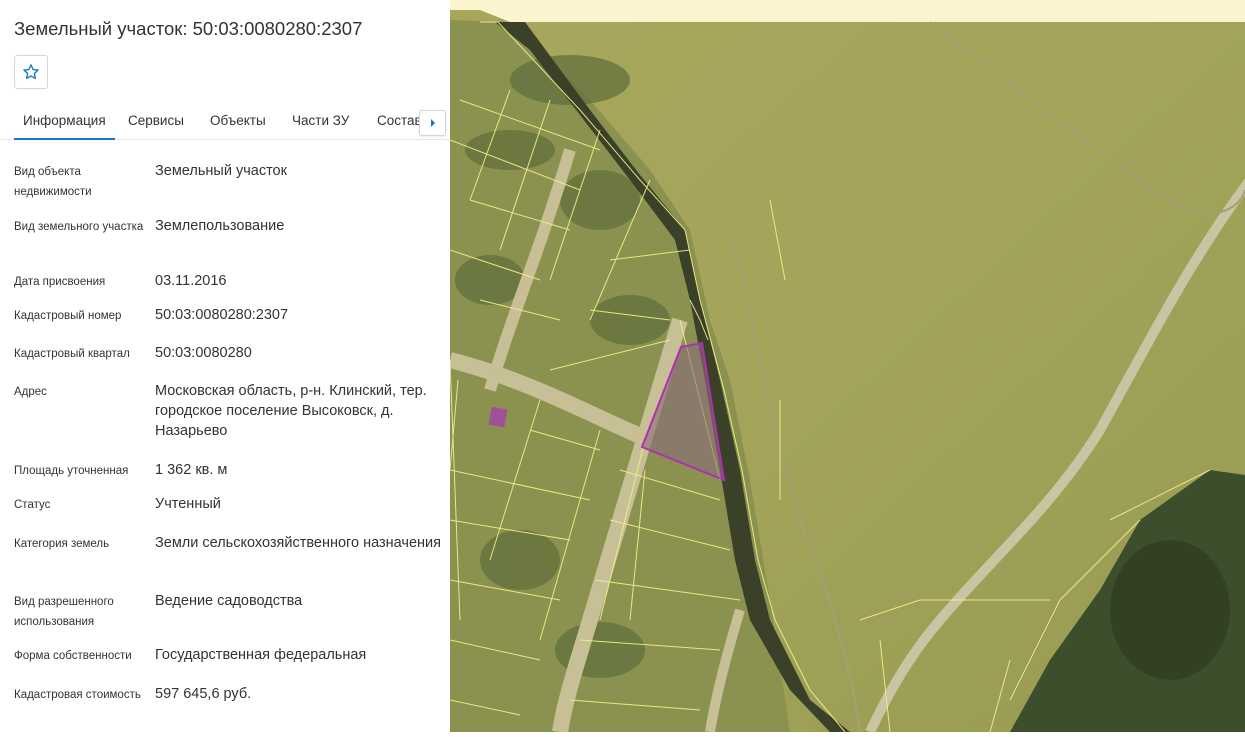 Image resolution: width=1245 pixels, height=737 pixels. What do you see at coordinates (30, 392) in the screenshot?
I see `property-label: Адрес` at bounding box center [30, 392].